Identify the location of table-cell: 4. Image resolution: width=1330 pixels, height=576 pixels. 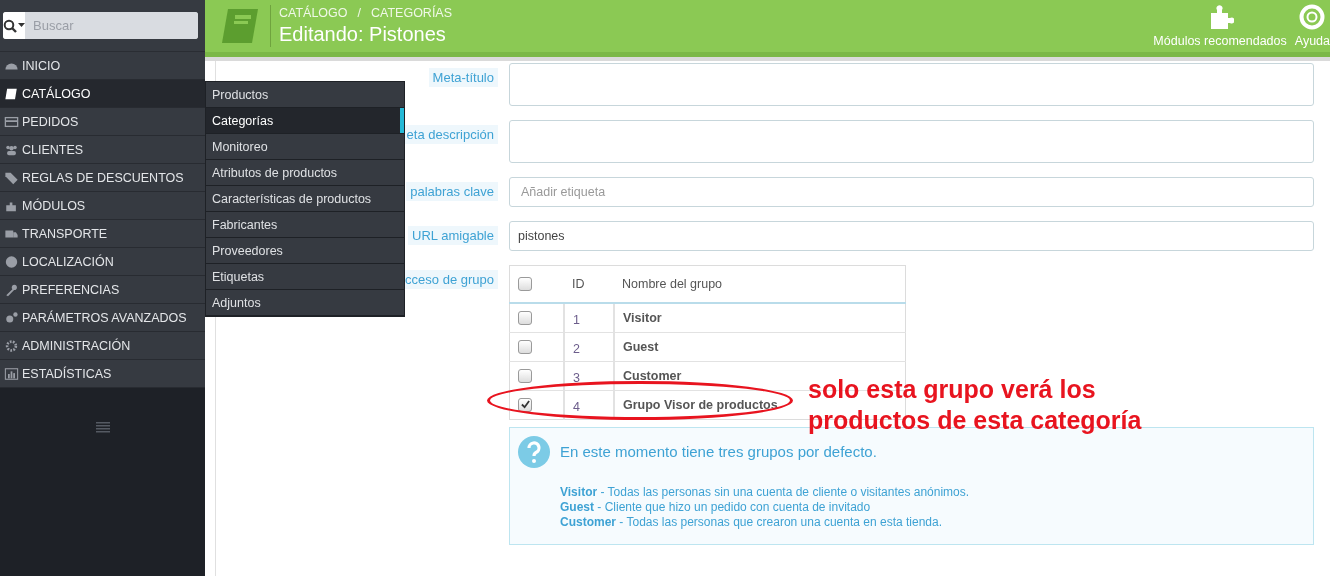
(576, 406).